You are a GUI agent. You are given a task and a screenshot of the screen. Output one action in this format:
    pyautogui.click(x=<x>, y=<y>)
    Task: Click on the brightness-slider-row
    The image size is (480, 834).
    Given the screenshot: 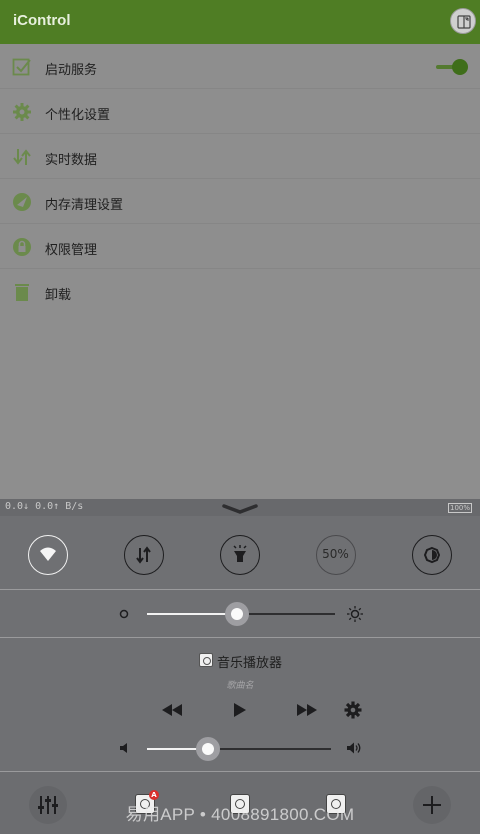 What is the action you would take?
    pyautogui.click(x=240, y=614)
    